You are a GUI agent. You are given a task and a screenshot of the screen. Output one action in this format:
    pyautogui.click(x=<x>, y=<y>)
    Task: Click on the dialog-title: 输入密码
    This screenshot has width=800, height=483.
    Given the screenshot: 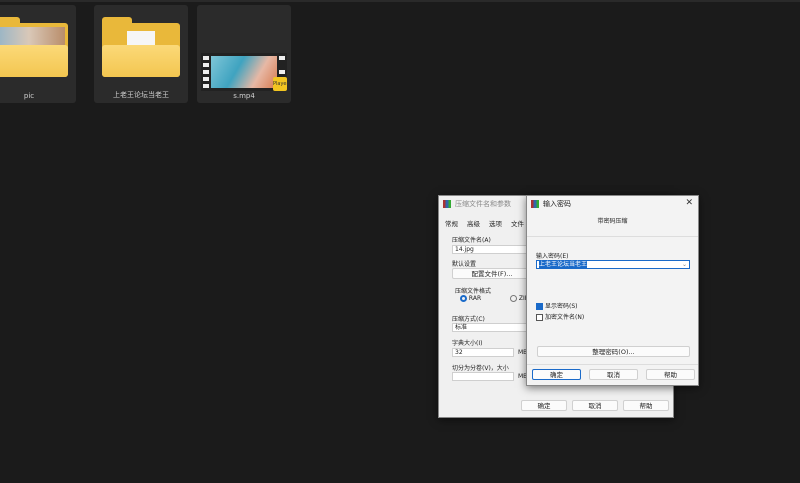 What is the action you would take?
    pyautogui.click(x=557, y=204)
    